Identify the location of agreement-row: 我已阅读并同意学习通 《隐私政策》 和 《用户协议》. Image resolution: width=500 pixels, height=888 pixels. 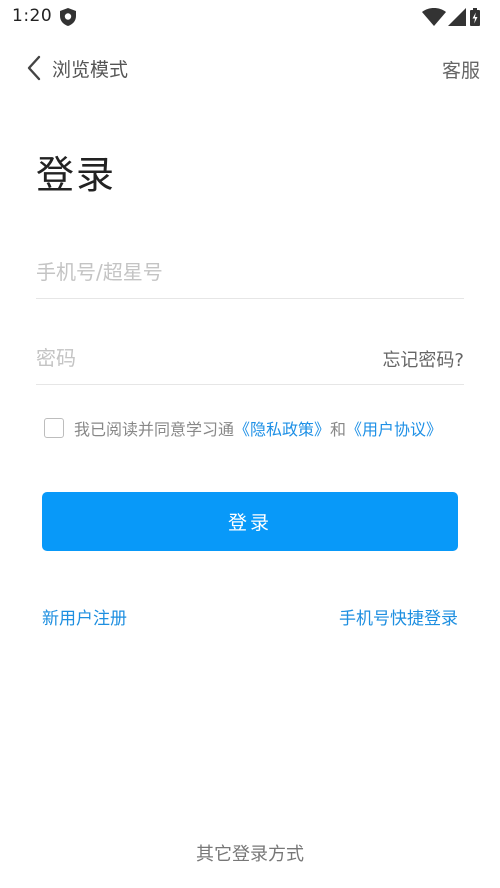
(243, 428).